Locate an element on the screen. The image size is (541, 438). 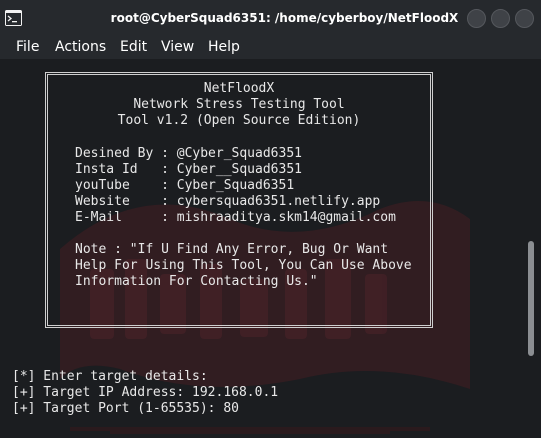
scrollbar-thumb is located at coordinates (531, 298).